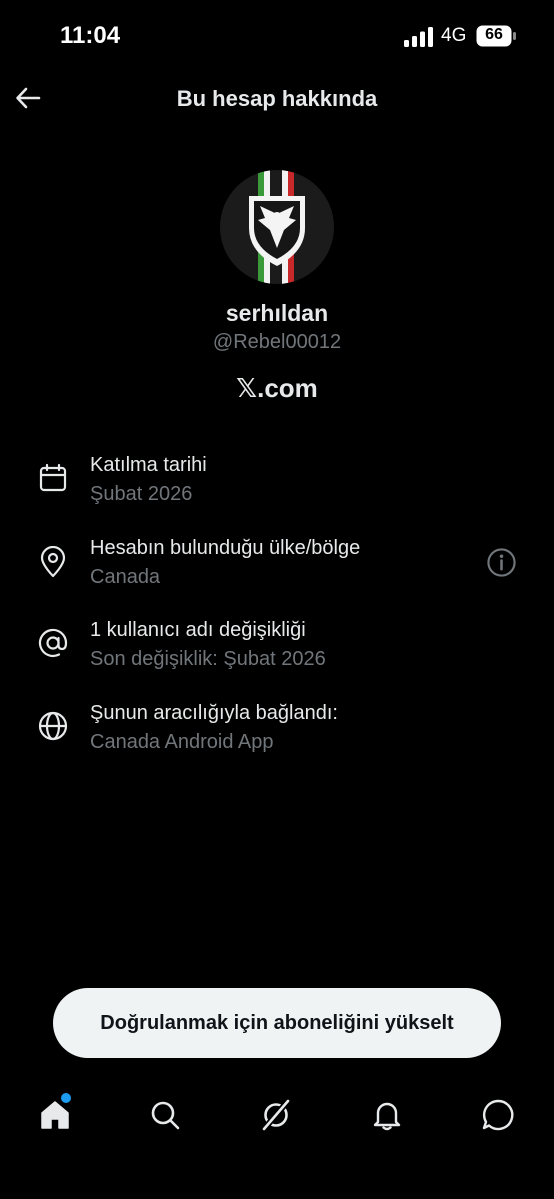 The image size is (554, 1199). Describe the element at coordinates (90, 35) in the screenshot. I see `status-time: 11:04` at that location.